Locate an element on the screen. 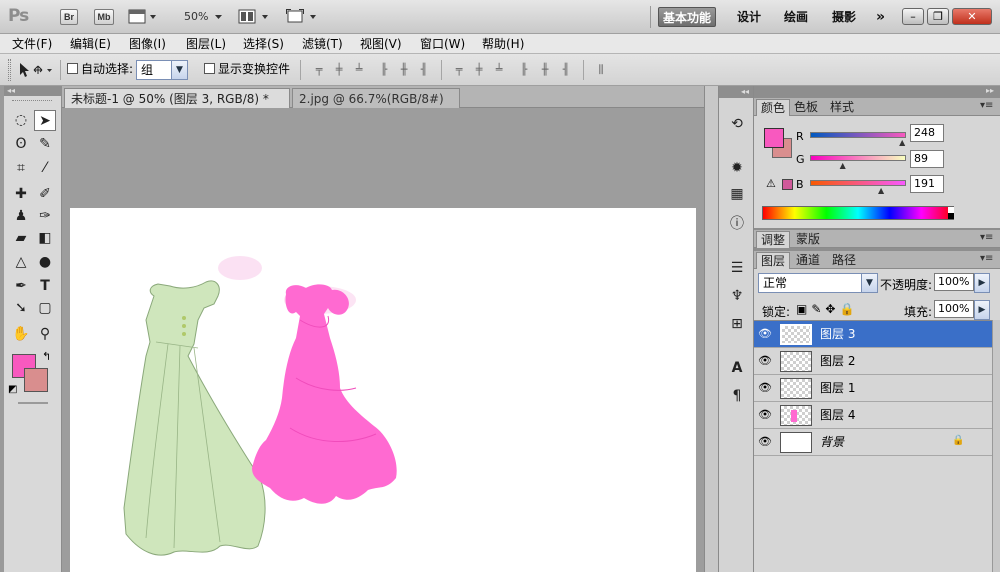 The image size is (1000, 572). lock-options: ▣✎✥🔒 is located at coordinates (827, 309).